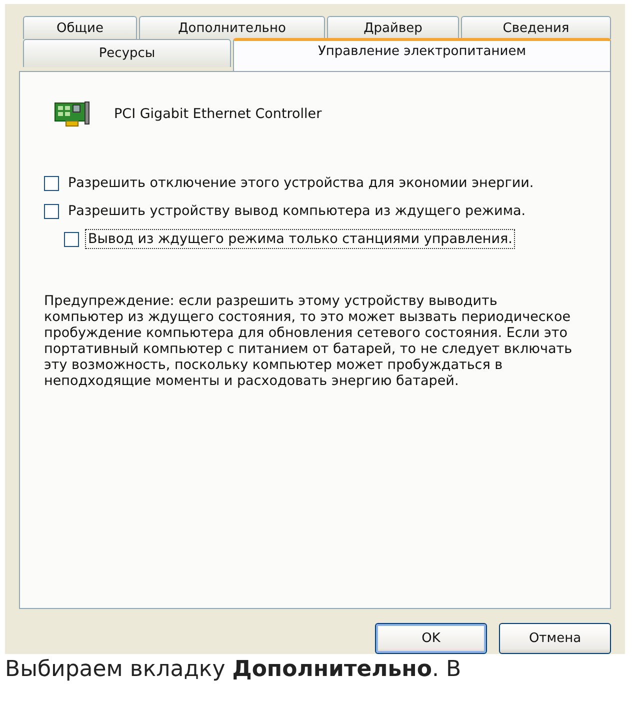 This screenshot has height=708, width=640. Describe the element at coordinates (536, 27) in the screenshot. I see `tab: Сведения` at that location.